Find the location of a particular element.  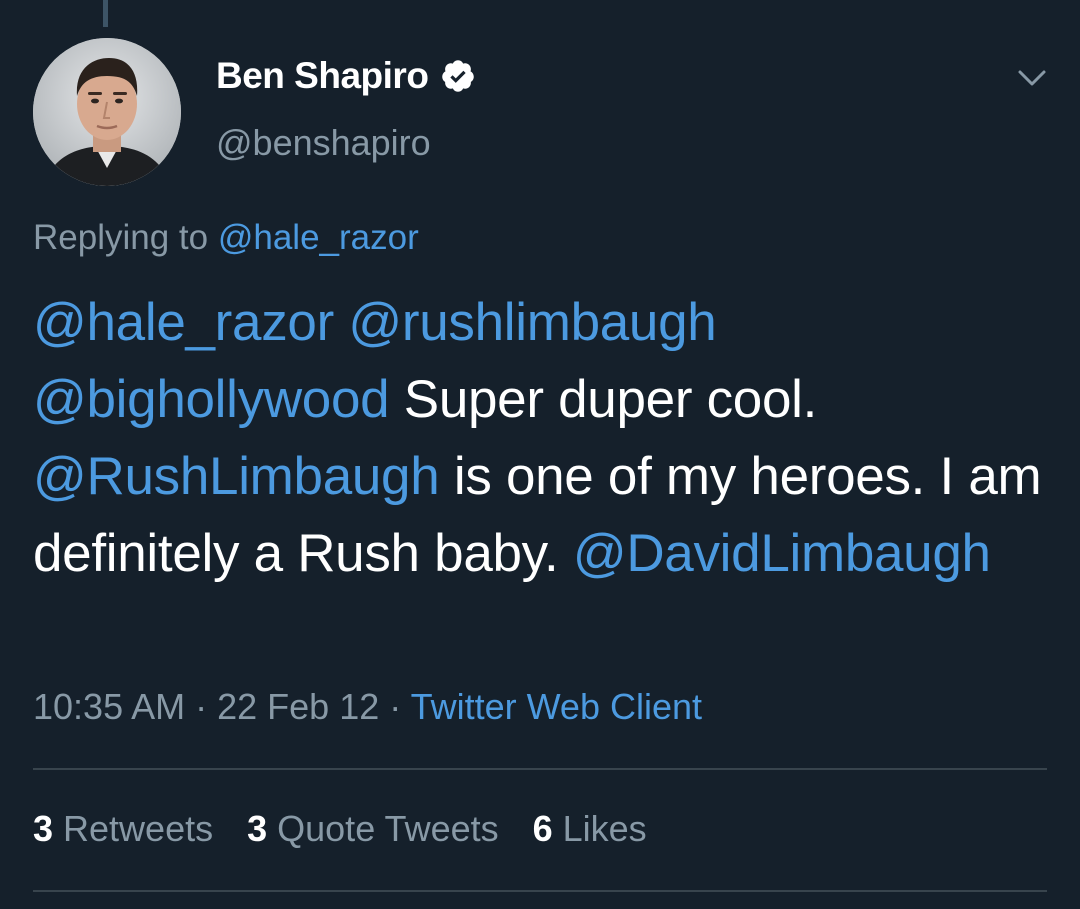

tweet-source-link: Twitter Web Client is located at coordinates (556, 706).